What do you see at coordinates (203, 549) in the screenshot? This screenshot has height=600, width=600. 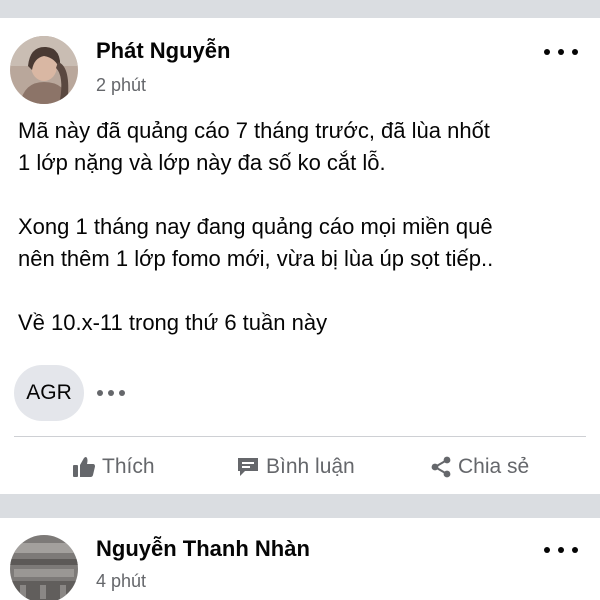 I see `post-author-name: Nguyễn Thanh Nhàn` at bounding box center [203, 549].